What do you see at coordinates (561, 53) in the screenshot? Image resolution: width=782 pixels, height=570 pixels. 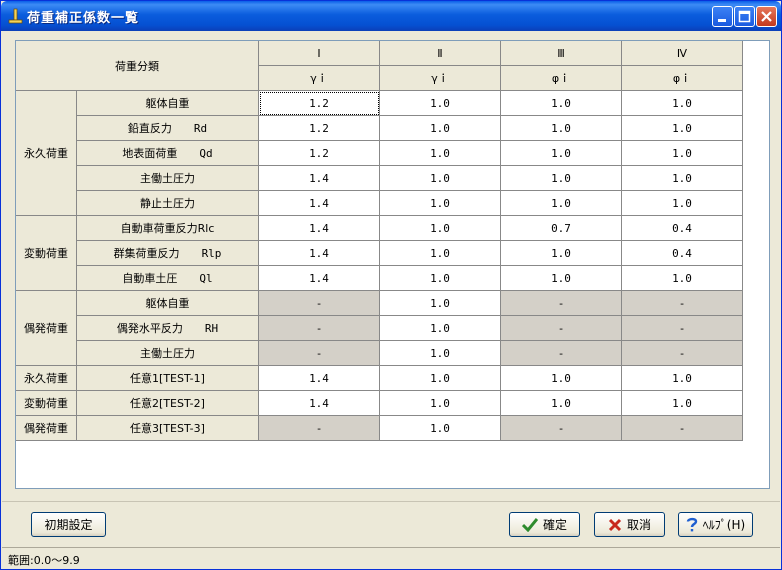 I see `column-header-3: Ⅲ` at bounding box center [561, 53].